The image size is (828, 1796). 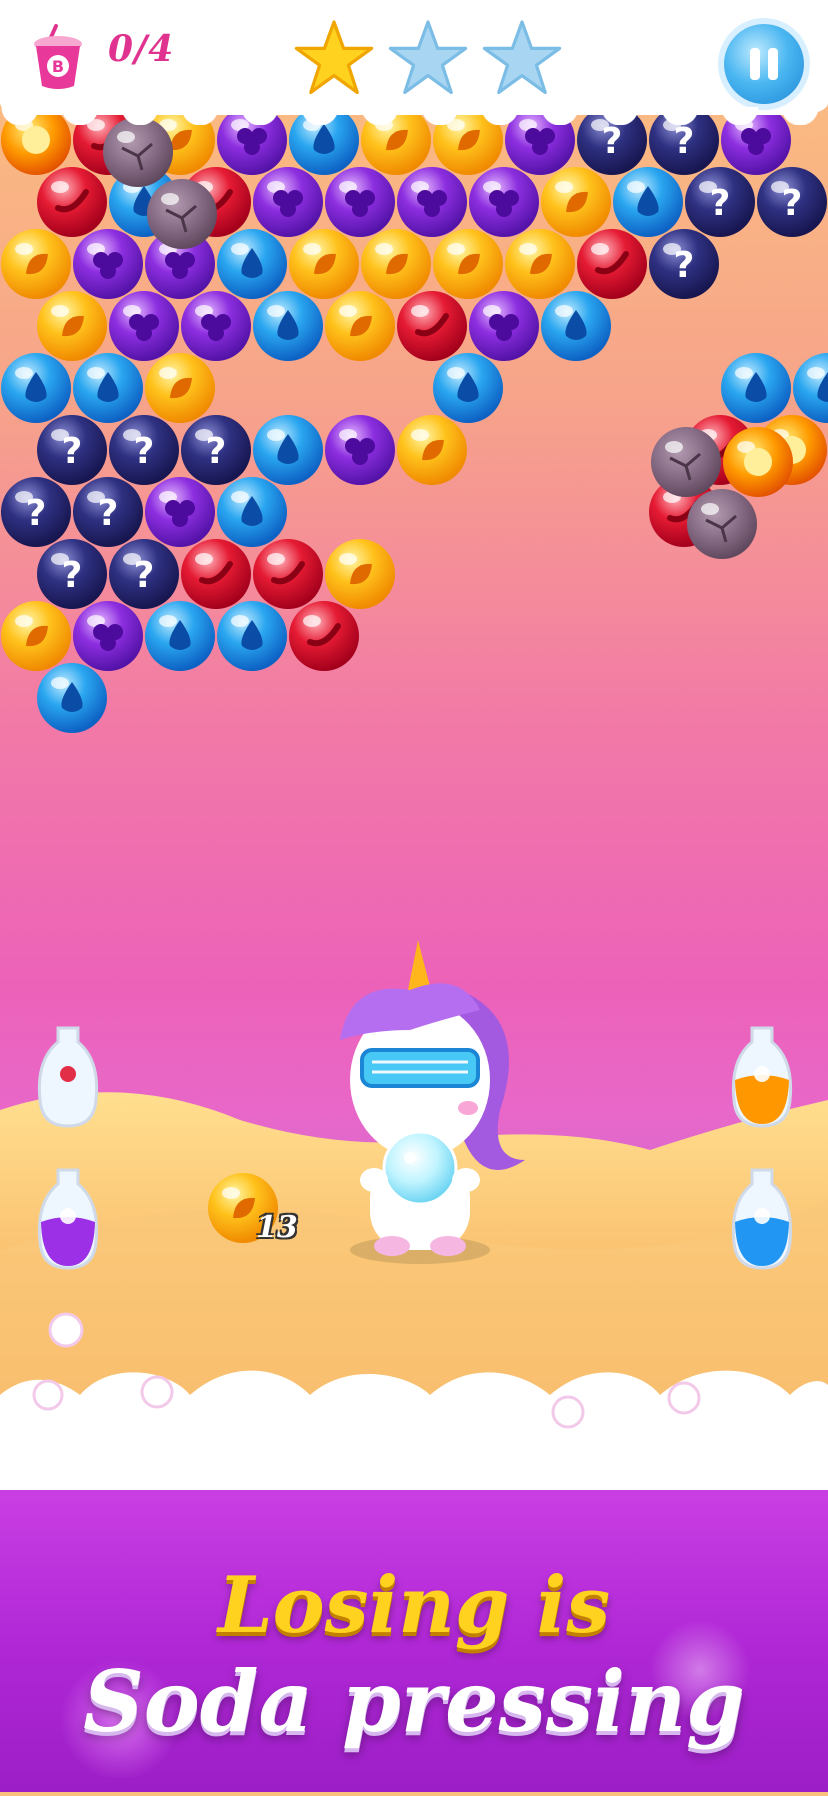 What do you see at coordinates (141, 49) in the screenshot?
I see `goal-counter: 0/4` at bounding box center [141, 49].